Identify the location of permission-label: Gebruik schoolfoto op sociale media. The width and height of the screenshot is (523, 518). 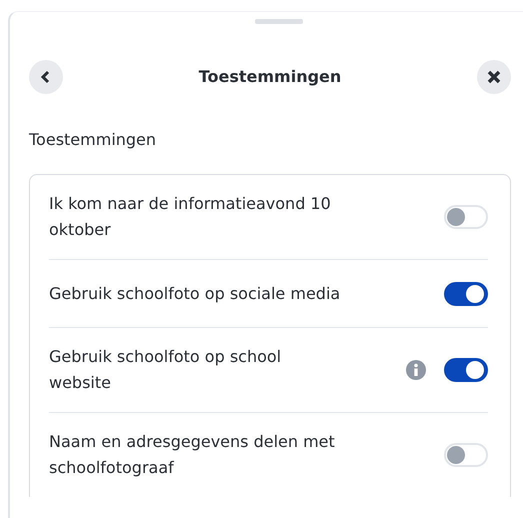
(195, 293).